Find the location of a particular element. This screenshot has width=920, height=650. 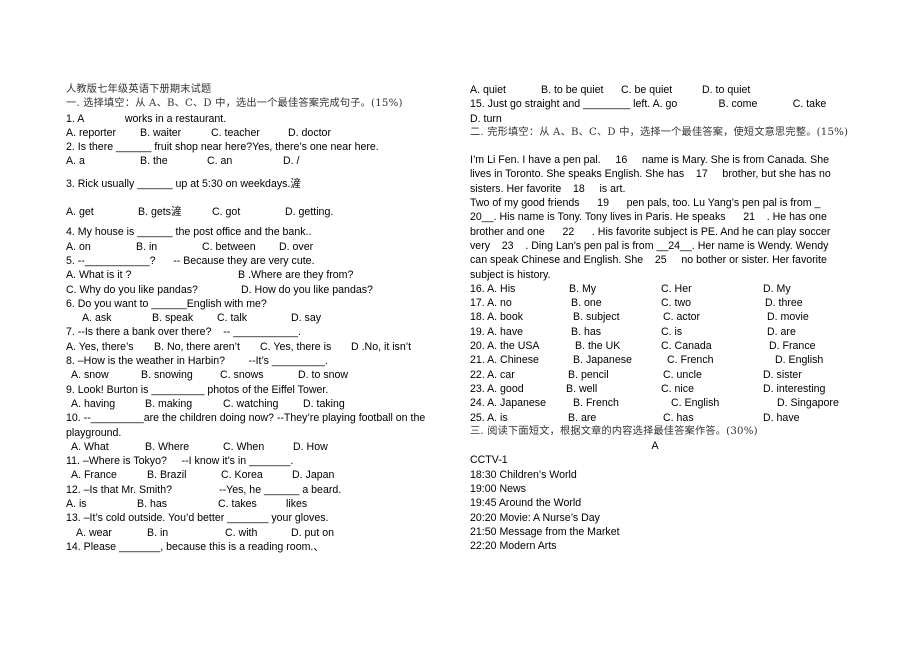

option: 24. A. Japanese is located at coordinates (508, 403).